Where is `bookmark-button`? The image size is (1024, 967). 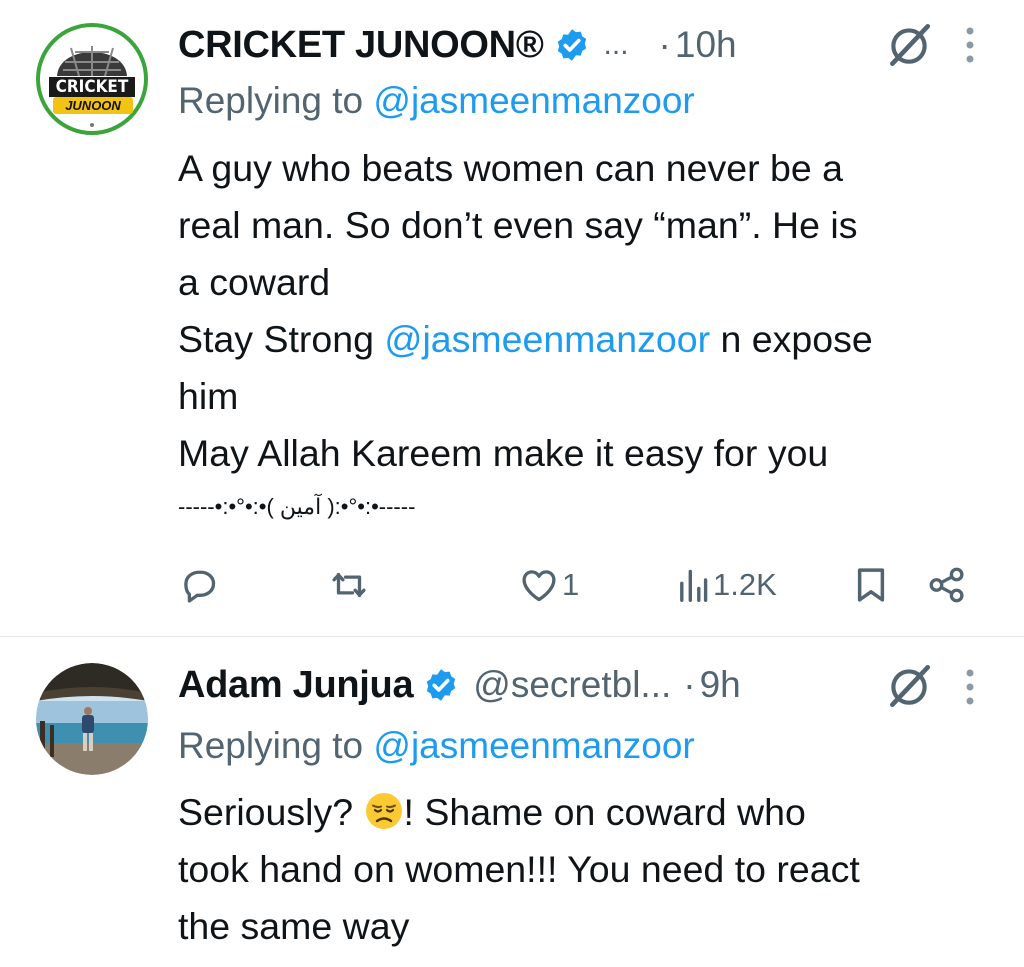
bookmark-button is located at coordinates (871, 585).